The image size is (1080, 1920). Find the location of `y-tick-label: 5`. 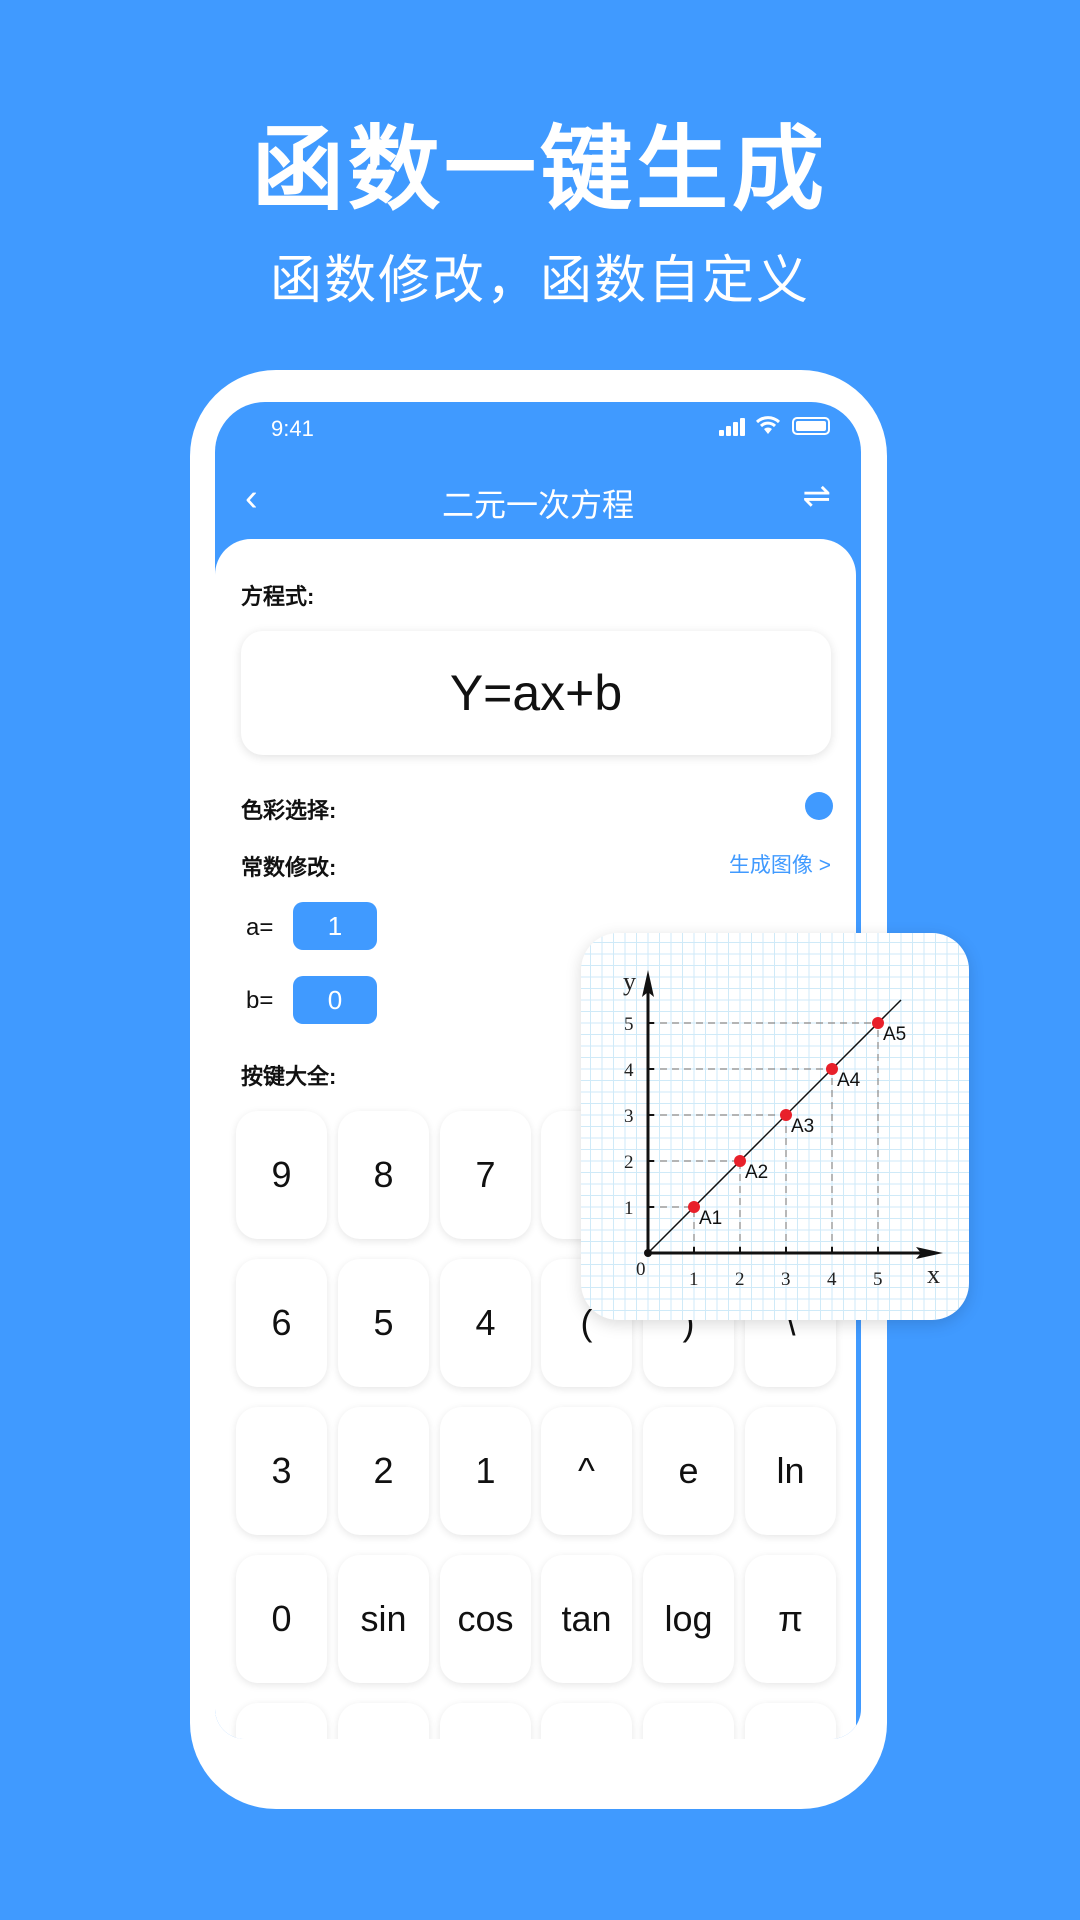

y-tick-label: 5 is located at coordinates (629, 1024).